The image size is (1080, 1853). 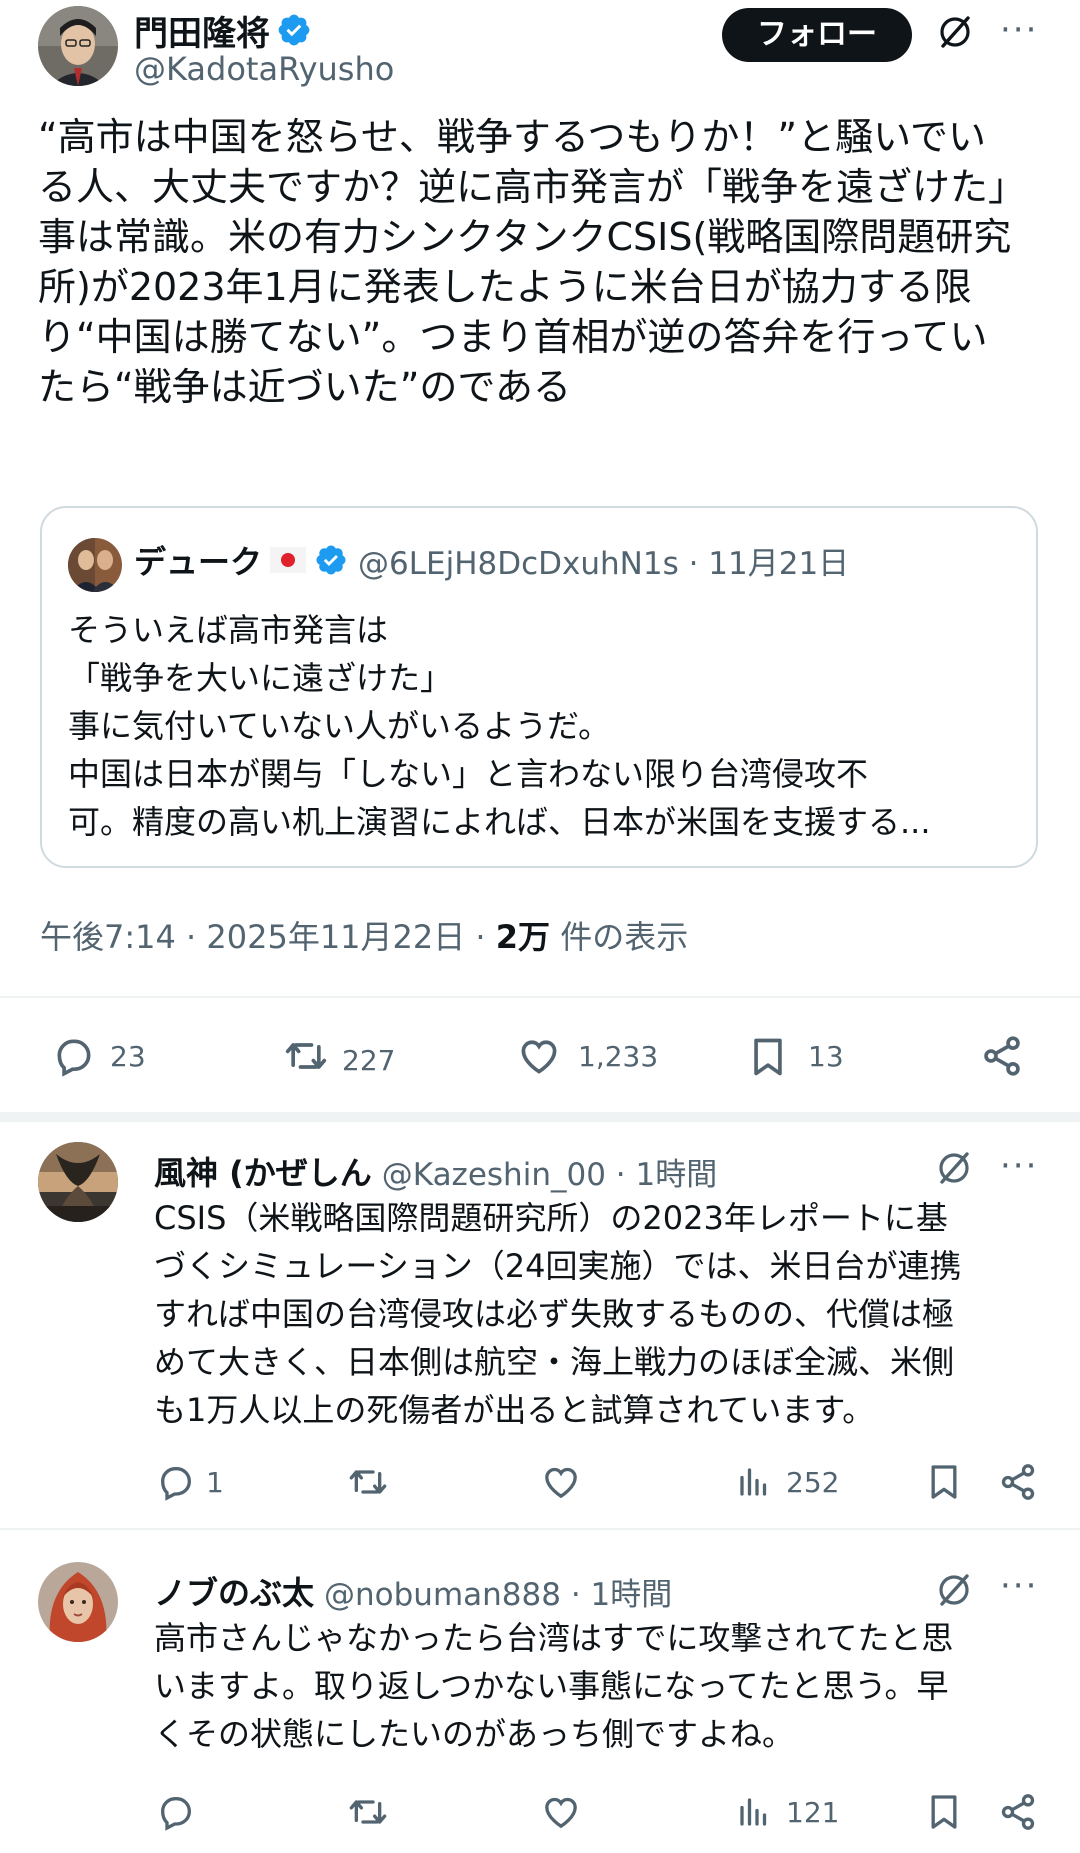 I want to click on author-handle: @KadotaRyusho, so click(x=264, y=69).